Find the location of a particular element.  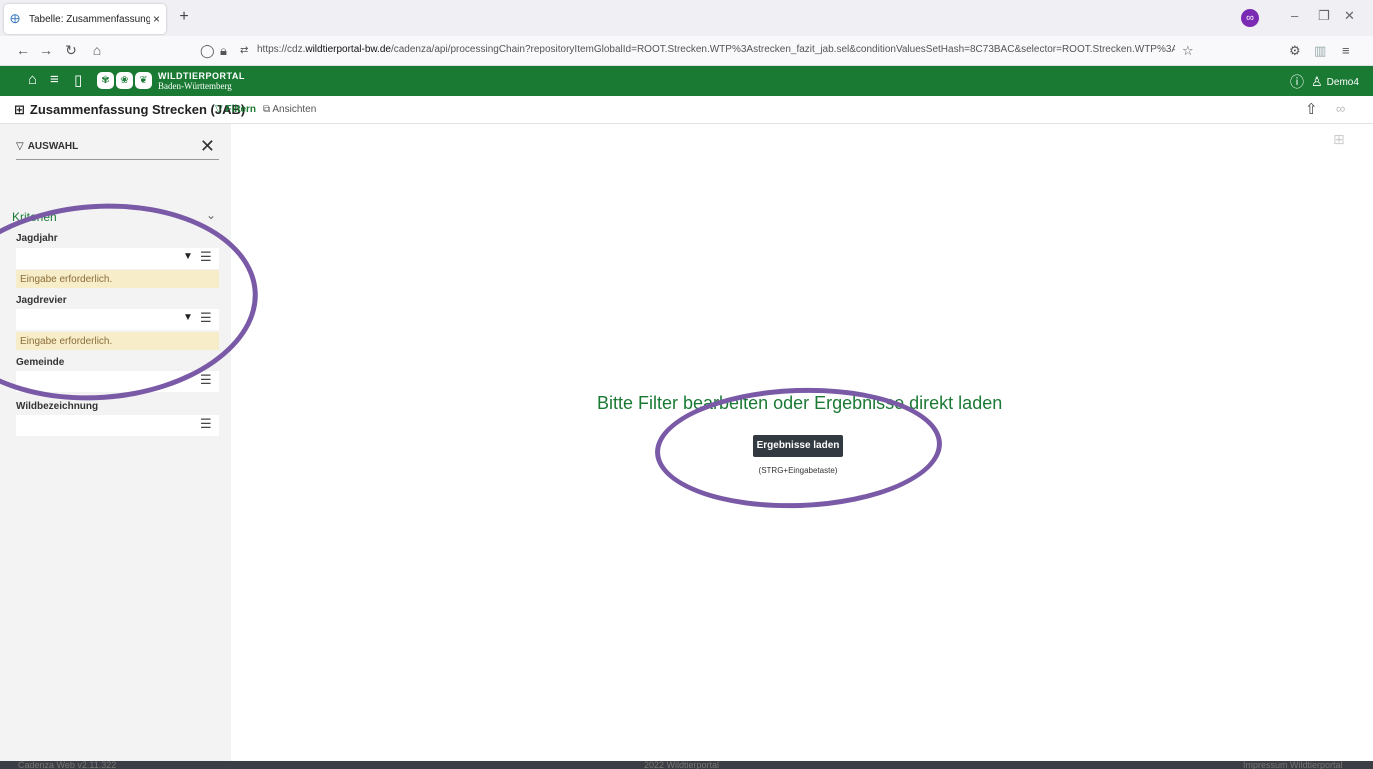

lock-icon: 🔒︎ is located at coordinates (223, 51).